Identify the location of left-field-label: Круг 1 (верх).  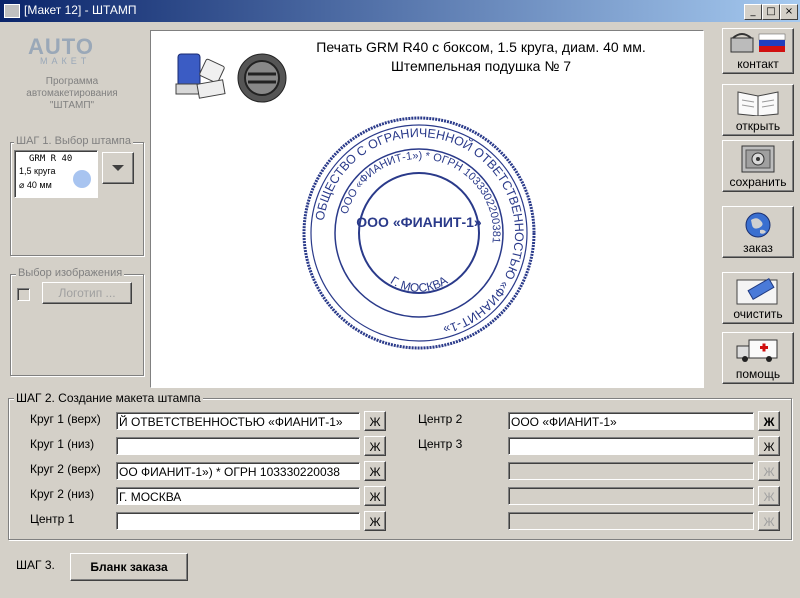
(65, 419).